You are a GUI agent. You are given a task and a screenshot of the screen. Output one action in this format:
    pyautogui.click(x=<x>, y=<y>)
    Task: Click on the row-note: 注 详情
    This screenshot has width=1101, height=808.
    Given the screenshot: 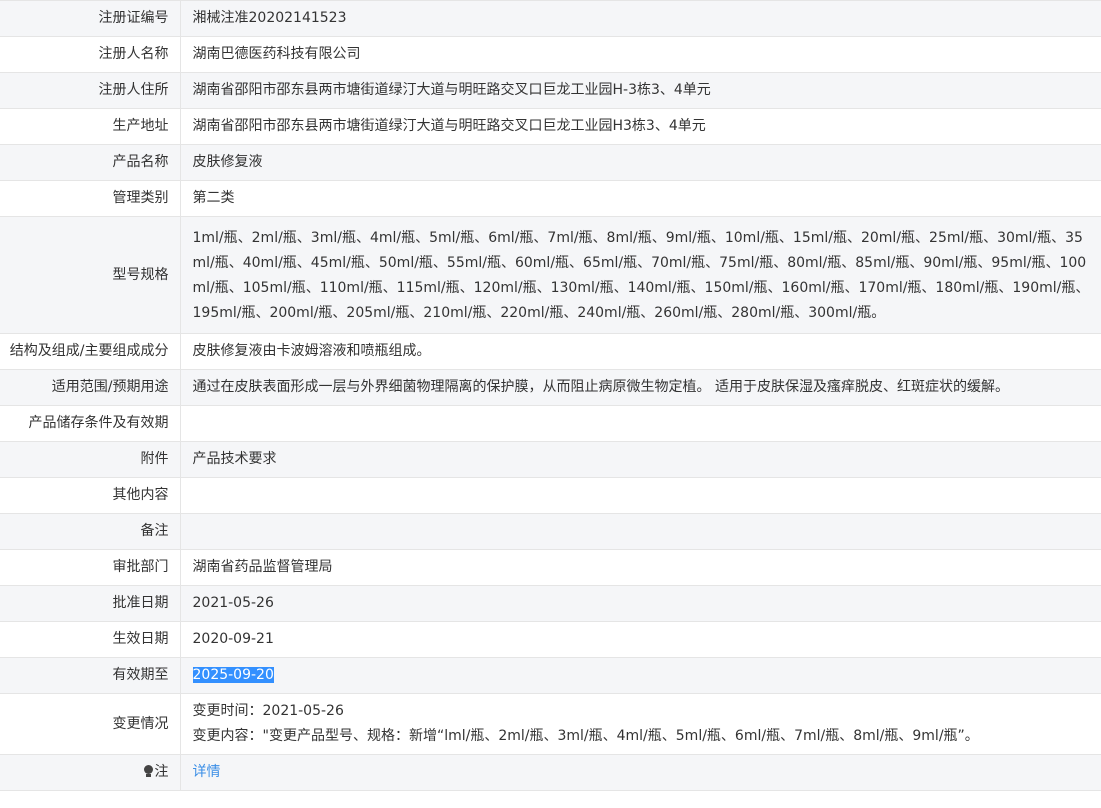 What is the action you would take?
    pyautogui.click(x=550, y=772)
    